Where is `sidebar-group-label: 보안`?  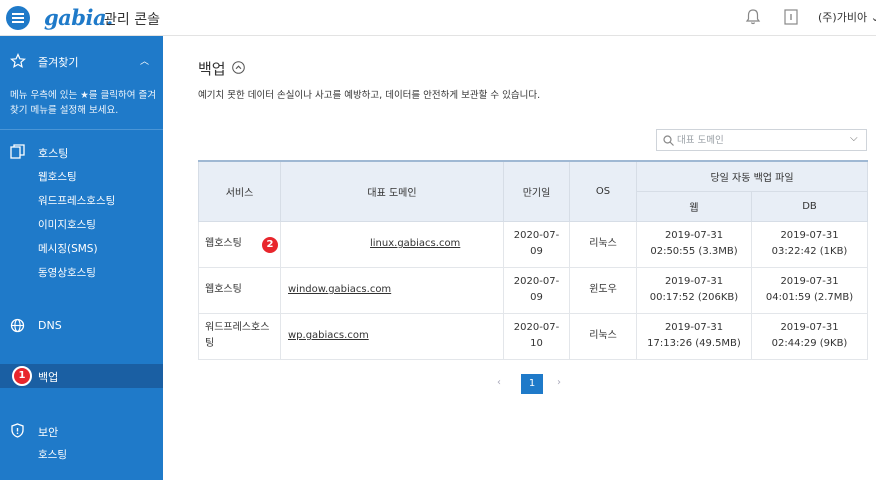
sidebar-group-label: 보안 is located at coordinates (48, 432).